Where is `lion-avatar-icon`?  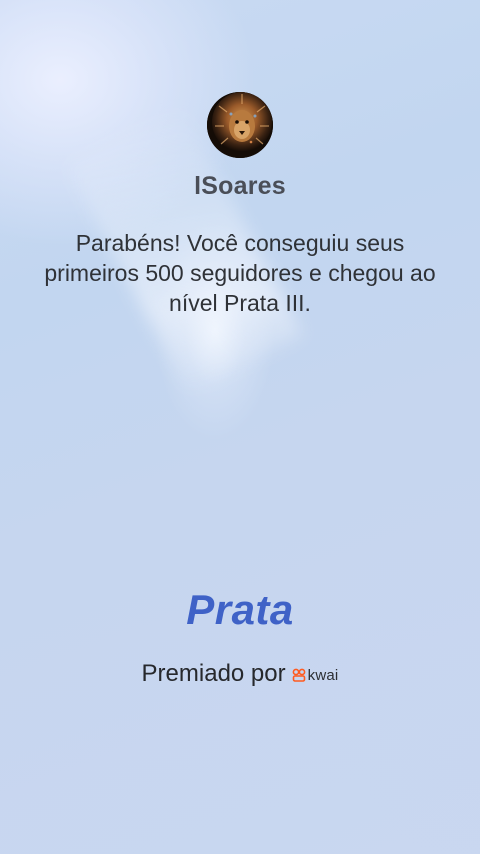
lion-avatar-icon is located at coordinates (240, 125).